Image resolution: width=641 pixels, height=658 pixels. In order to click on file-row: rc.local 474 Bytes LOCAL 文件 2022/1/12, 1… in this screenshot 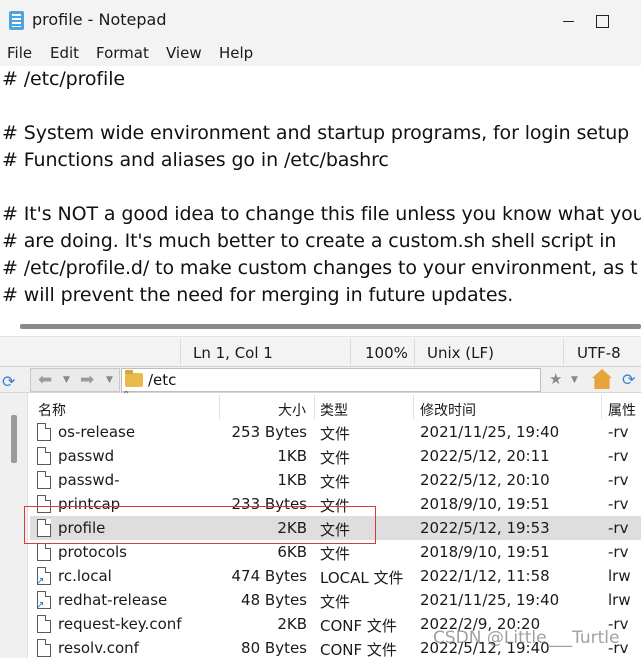, I will do `click(335, 576)`.